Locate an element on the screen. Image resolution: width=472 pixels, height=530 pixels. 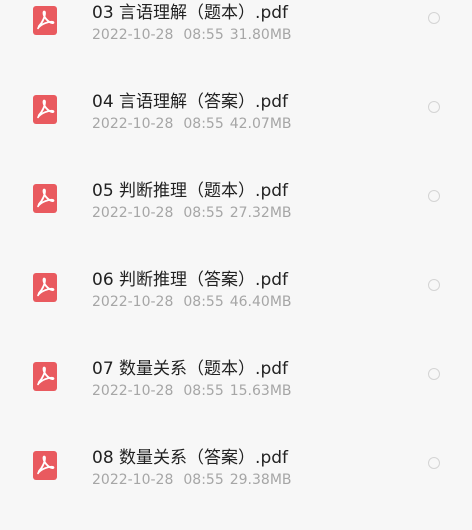
file-meta: 2022-10-28 08:55 29.38MB is located at coordinates (192, 480).